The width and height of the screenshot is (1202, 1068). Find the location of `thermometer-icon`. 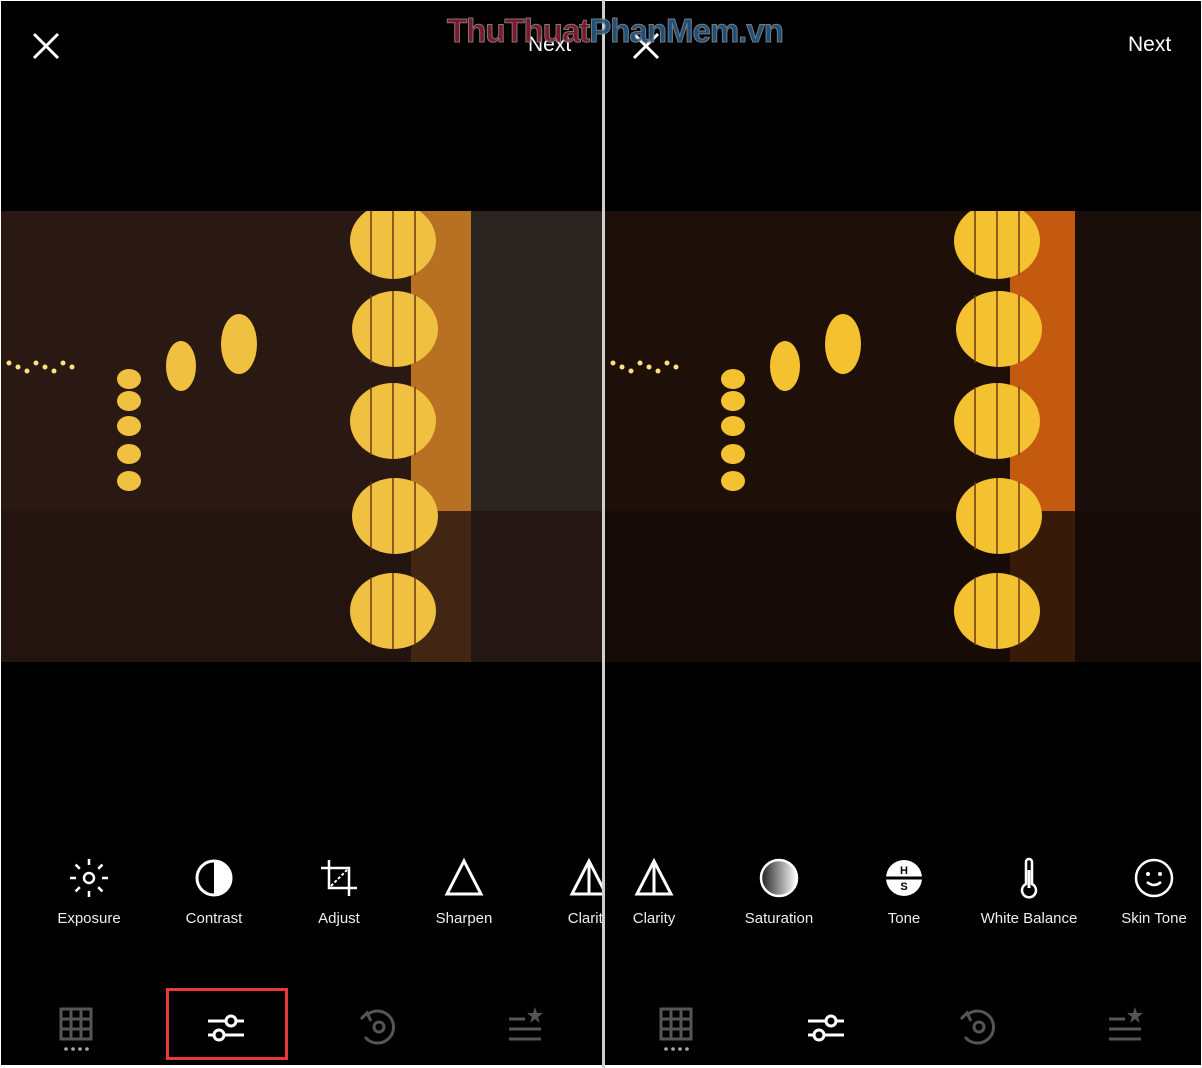

thermometer-icon is located at coordinates (1029, 878).